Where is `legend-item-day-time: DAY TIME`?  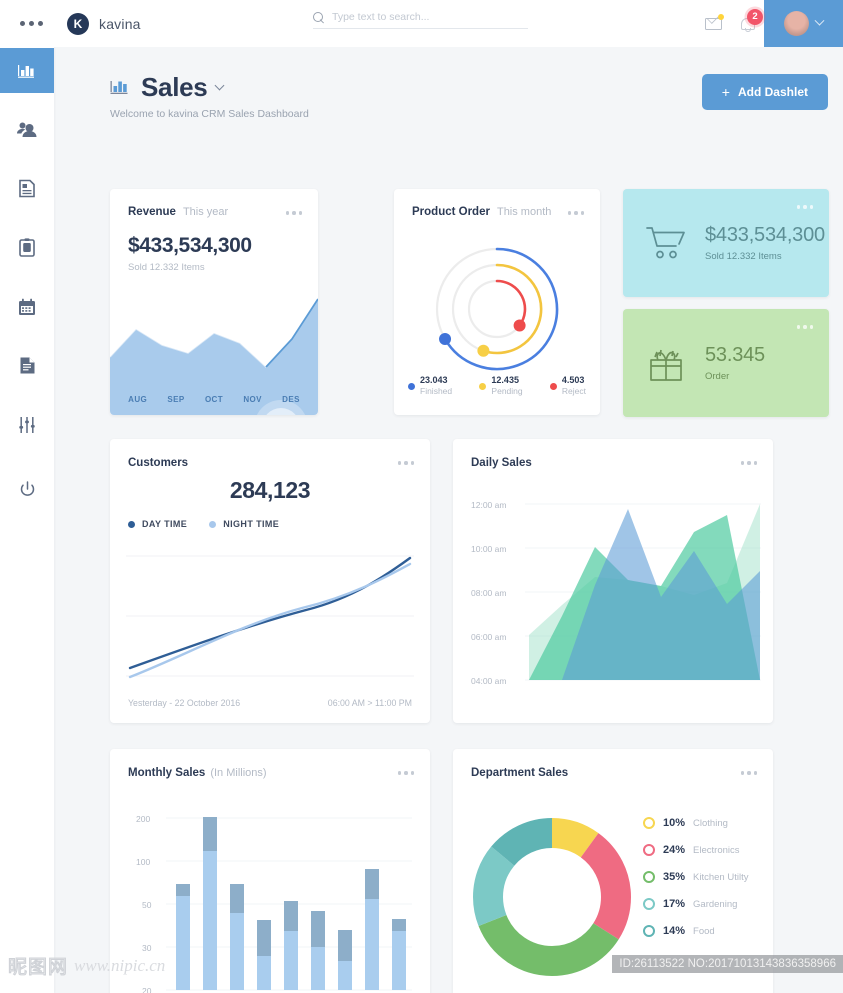 legend-item-day-time: DAY TIME is located at coordinates (157, 524).